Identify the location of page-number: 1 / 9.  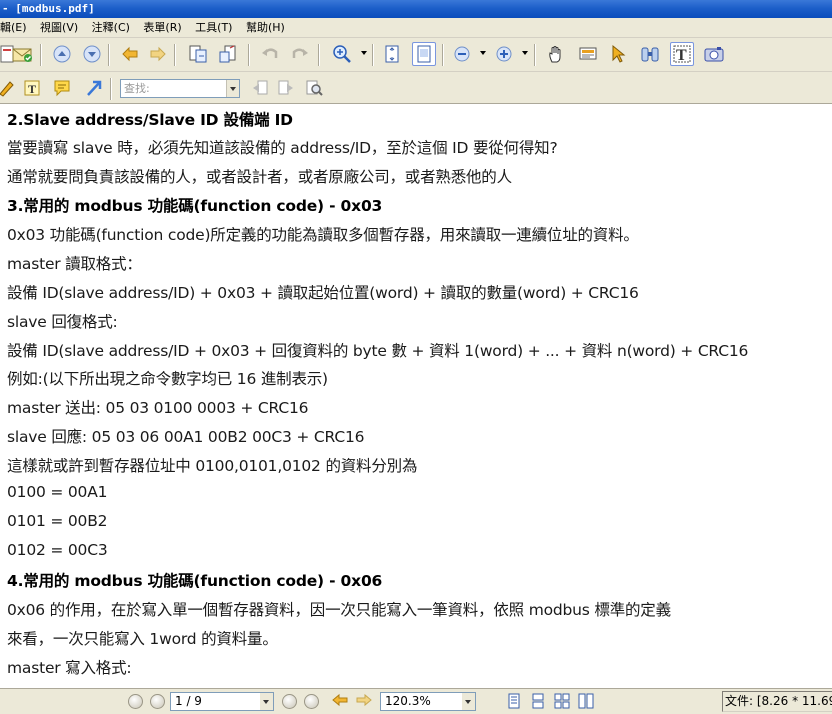
(188, 701).